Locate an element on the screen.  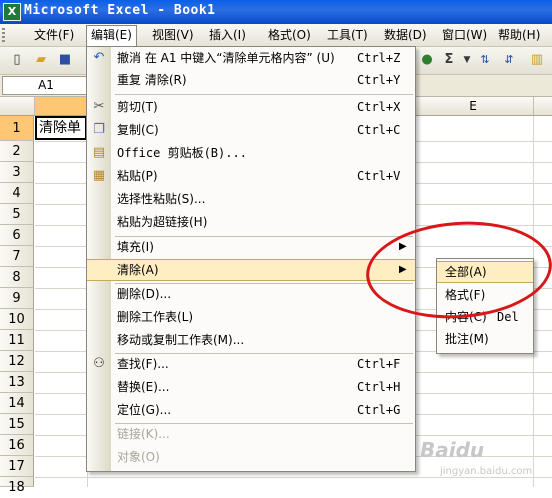
undo-icon: ↶ is located at coordinates (99, 57).